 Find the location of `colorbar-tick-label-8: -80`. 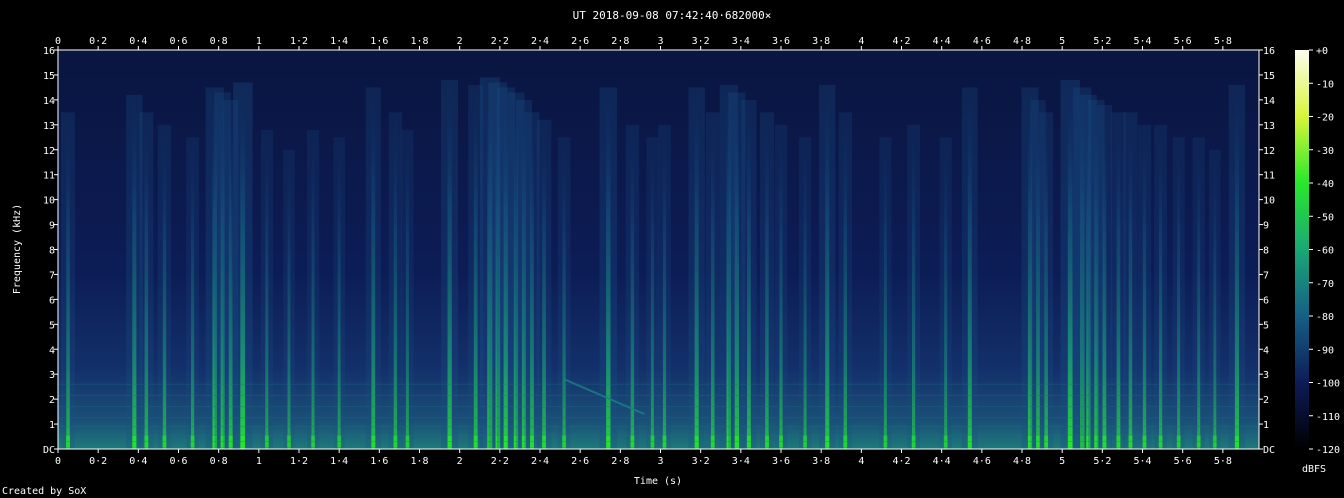

colorbar-tick-label-8: -80 is located at coordinates (1325, 317).